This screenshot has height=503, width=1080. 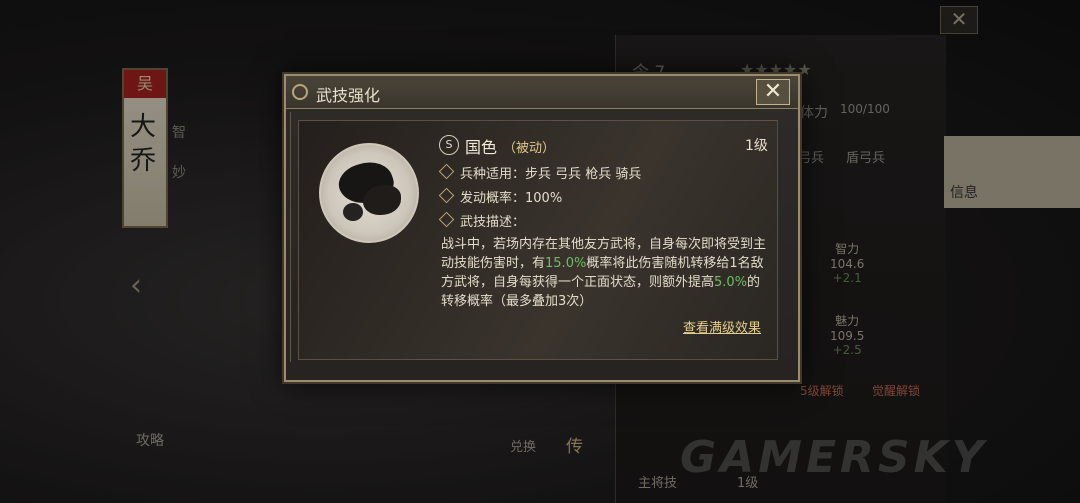 What do you see at coordinates (731, 282) in the screenshot?
I see `desc-highlight-bonus: 5.0%` at bounding box center [731, 282].